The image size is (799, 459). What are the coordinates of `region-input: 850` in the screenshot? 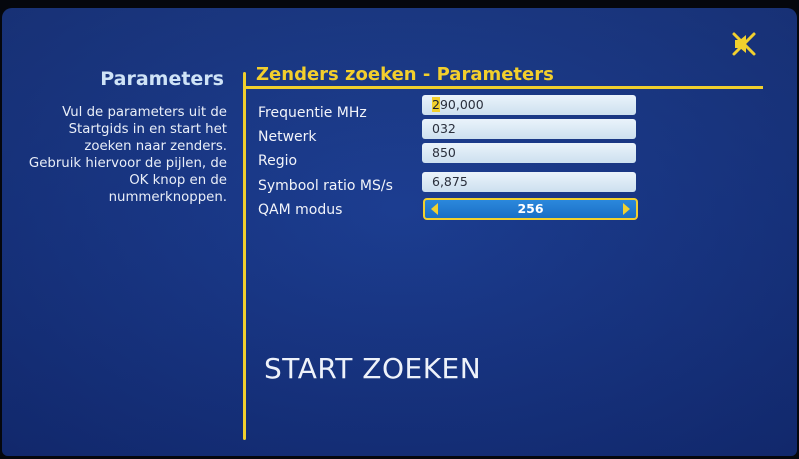 It's located at (529, 153).